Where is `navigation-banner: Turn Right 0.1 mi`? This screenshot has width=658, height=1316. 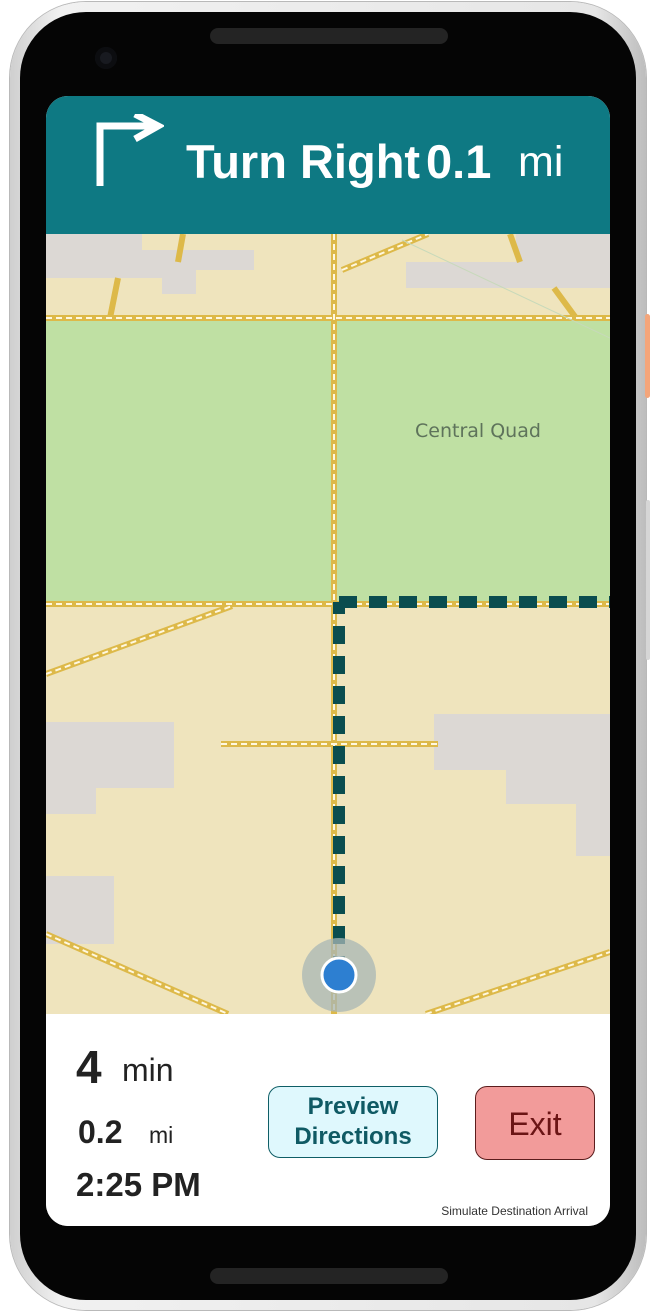
navigation-banner: Turn Right 0.1 mi is located at coordinates (328, 165).